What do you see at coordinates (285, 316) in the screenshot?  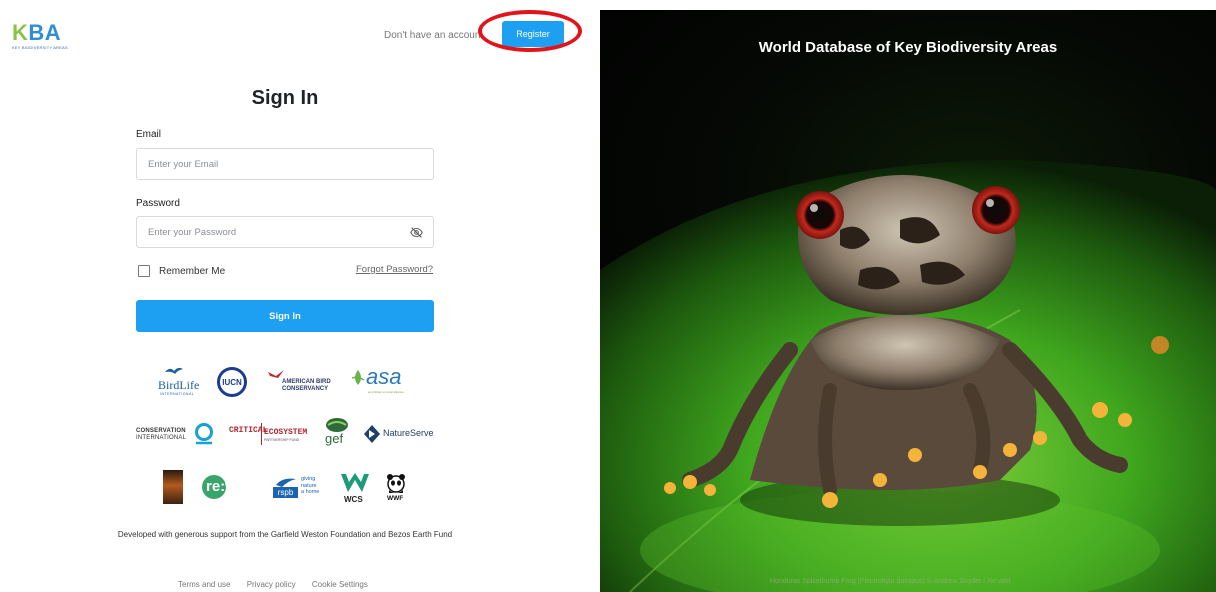 I see `sign-in-button: Sign In` at bounding box center [285, 316].